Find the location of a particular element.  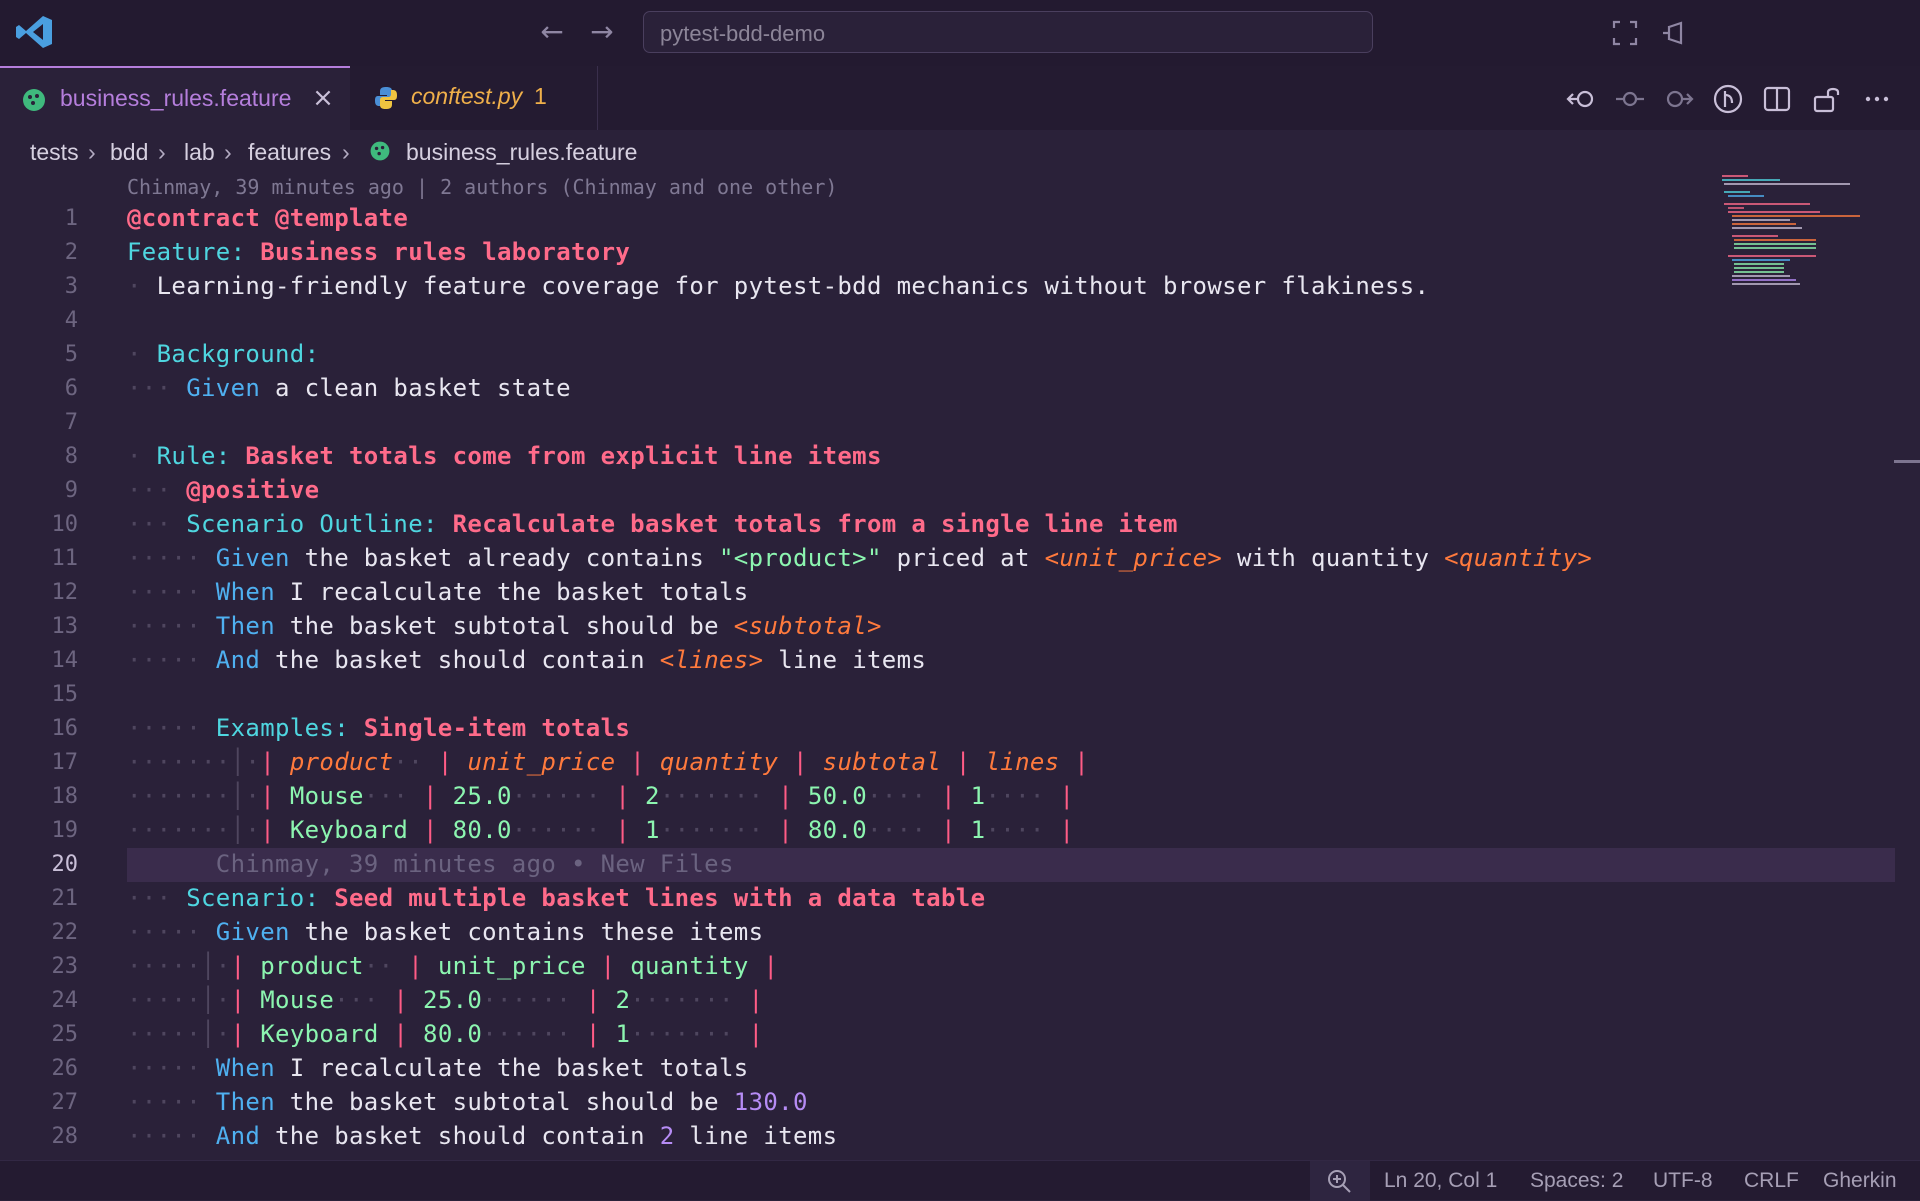

line-number: 23 is located at coordinates (65, 966).